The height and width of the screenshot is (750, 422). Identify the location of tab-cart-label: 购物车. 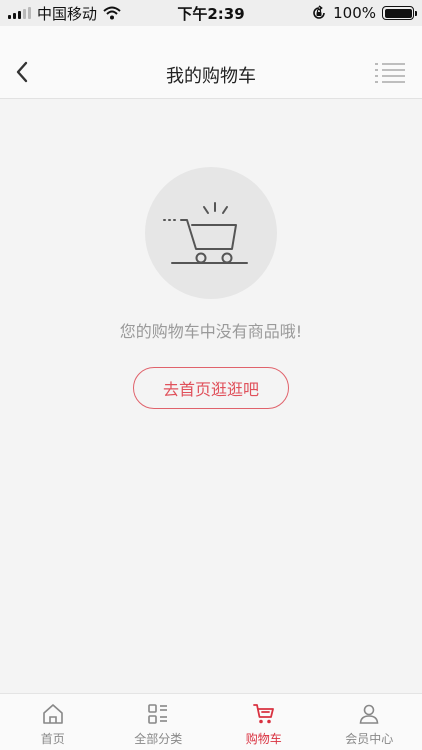
(263, 739).